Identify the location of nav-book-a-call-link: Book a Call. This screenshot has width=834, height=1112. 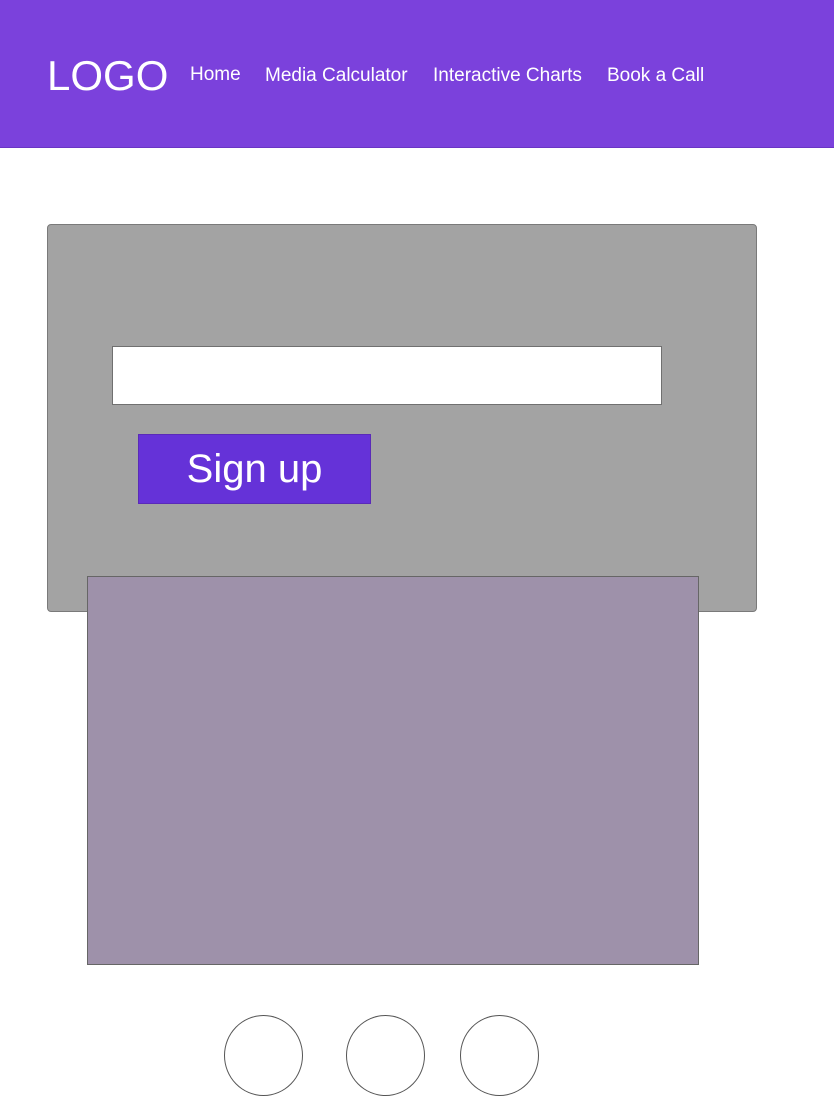
(655, 76).